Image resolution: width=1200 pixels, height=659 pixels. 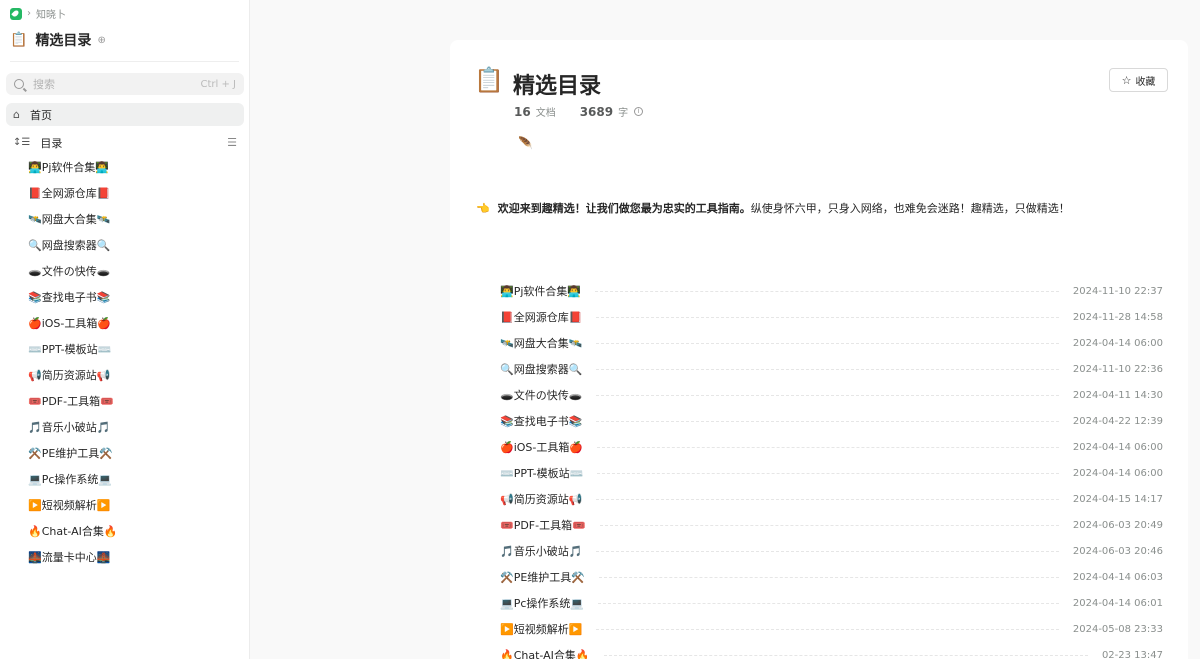 What do you see at coordinates (541, 473) in the screenshot?
I see `doc-title: ⌨️PPT-模板站⌨️` at bounding box center [541, 473].